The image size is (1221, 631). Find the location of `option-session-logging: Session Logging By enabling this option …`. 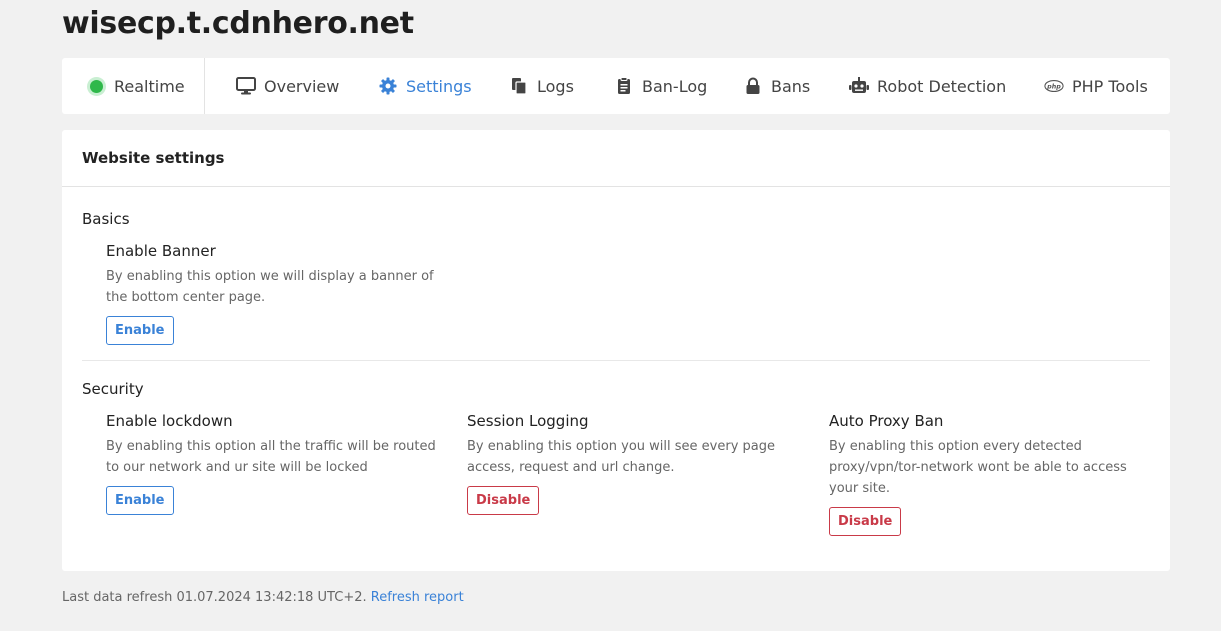

option-session-logging: Session Logging By enabling this option … is located at coordinates (622, 463).